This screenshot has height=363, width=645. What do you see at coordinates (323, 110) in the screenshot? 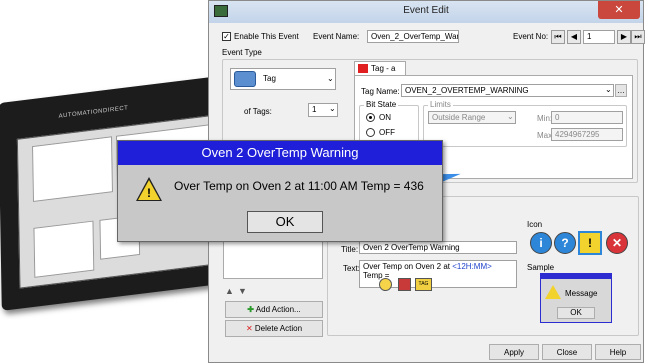
I see `num-tags-select: 1 ⌄` at bounding box center [323, 110].